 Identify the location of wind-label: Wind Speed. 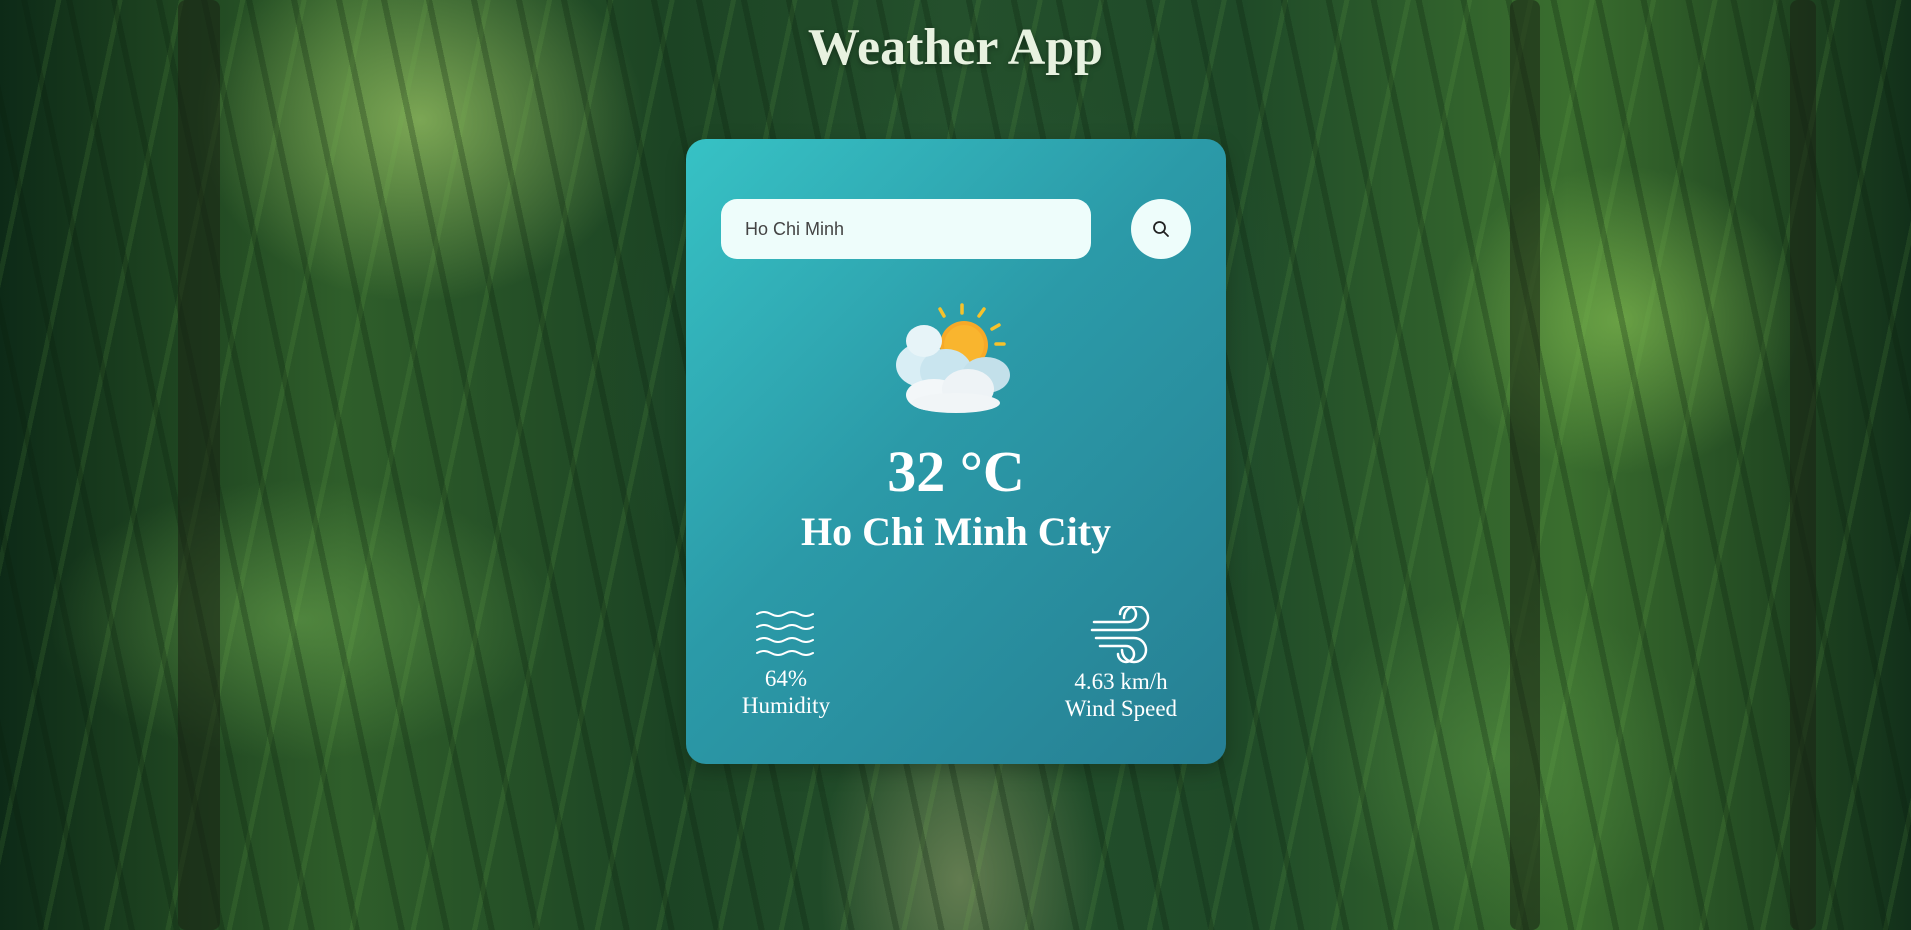
(1121, 708).